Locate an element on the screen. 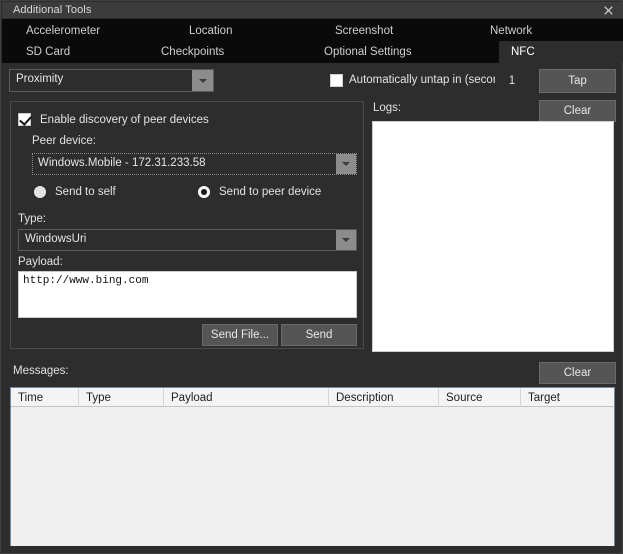  type-label: Type: is located at coordinates (32, 219).